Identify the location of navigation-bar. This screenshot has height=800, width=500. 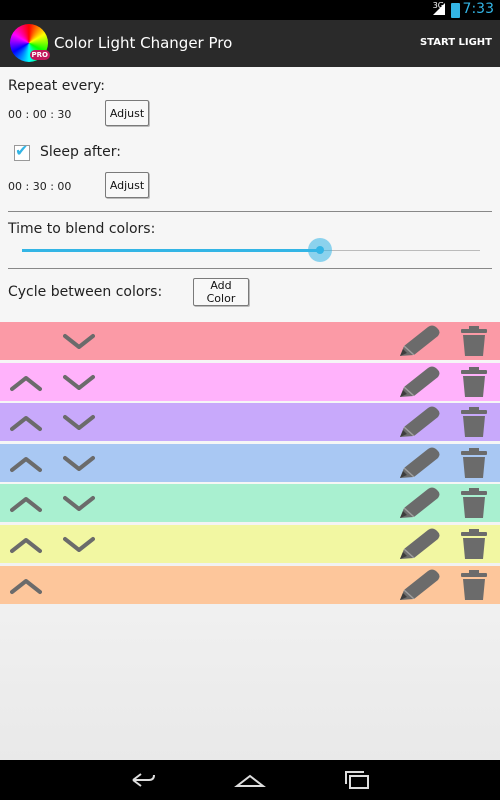
(250, 780).